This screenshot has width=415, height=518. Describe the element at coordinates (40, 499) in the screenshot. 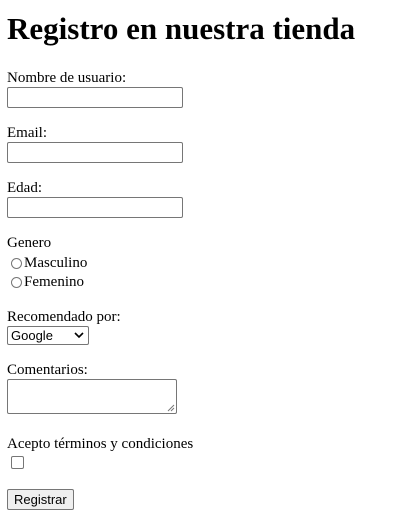

I see `register-button: Registrar` at that location.